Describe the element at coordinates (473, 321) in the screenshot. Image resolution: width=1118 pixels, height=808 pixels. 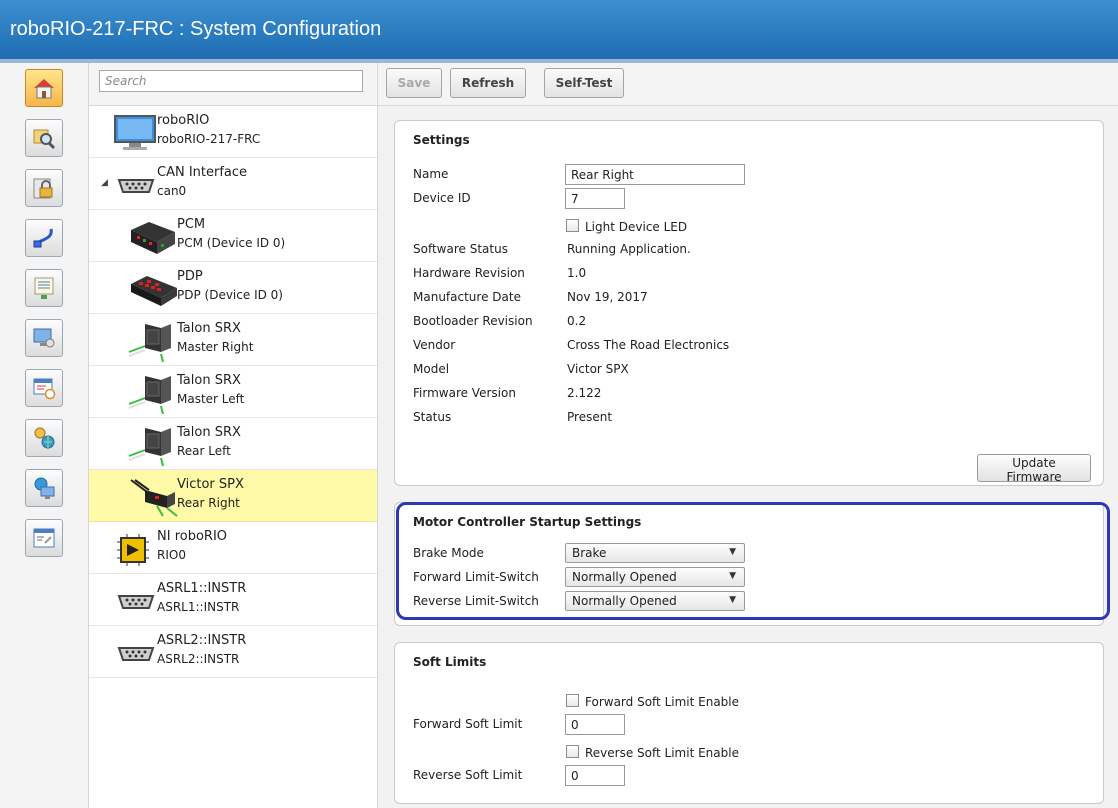
I see `info-label: Bootloader Revision` at that location.